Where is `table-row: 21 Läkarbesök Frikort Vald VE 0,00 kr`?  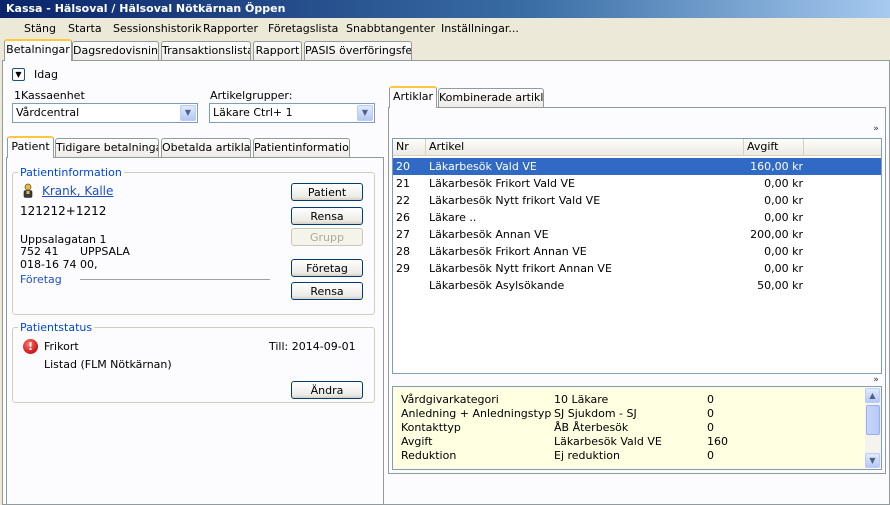 table-row: 21 Läkarbesök Frikort Vald VE 0,00 kr is located at coordinates (637, 183).